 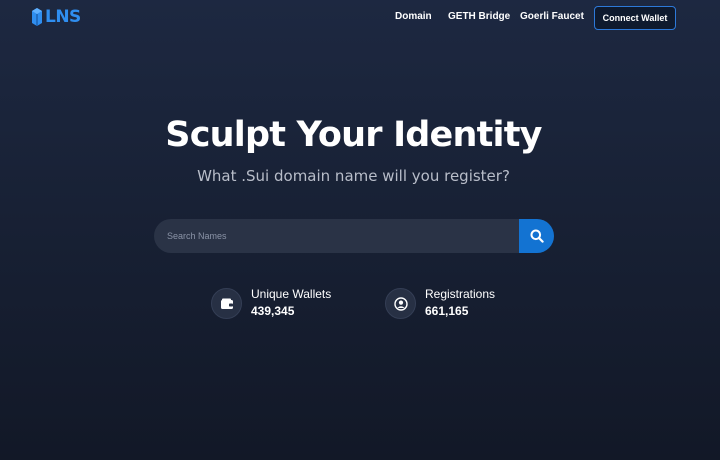 I want to click on search-input, so click(x=336, y=236).